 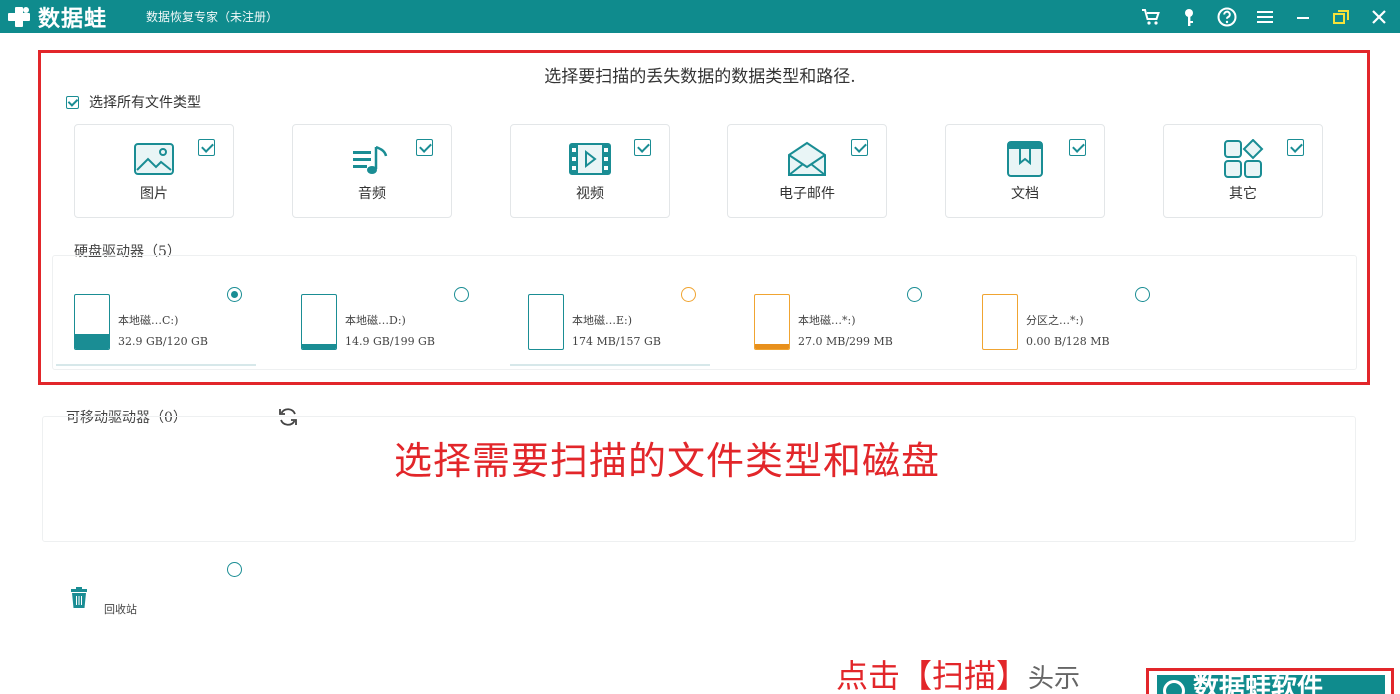 I want to click on select-all-file-types: 选择所有文件类型, so click(x=133, y=102).